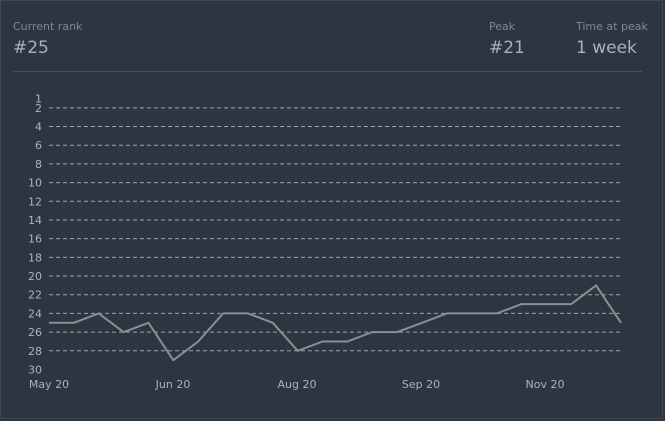 The image size is (665, 421). I want to click on y-tick-label: 12, so click(35, 201).